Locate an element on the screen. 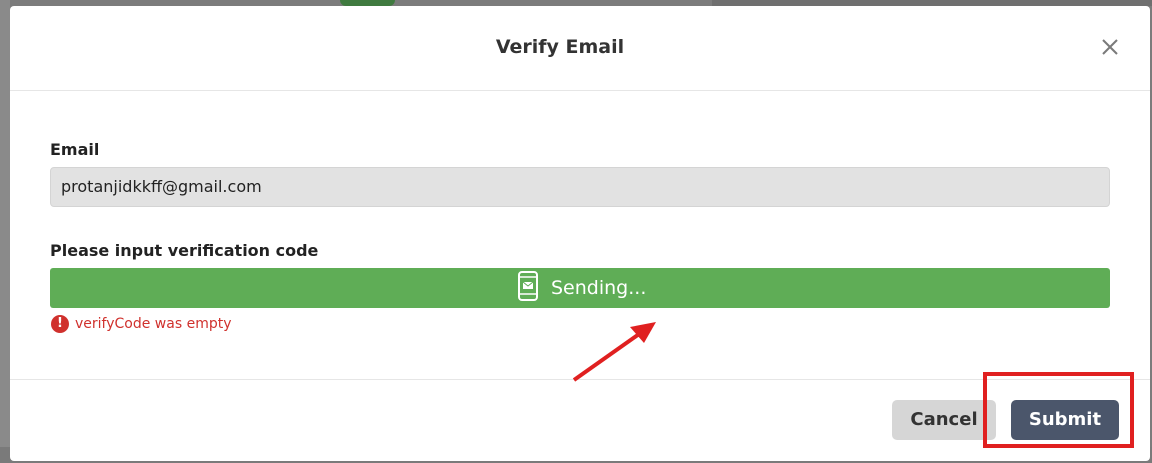 This screenshot has height=463, width=1152. cancel-button: Cancel is located at coordinates (944, 420).